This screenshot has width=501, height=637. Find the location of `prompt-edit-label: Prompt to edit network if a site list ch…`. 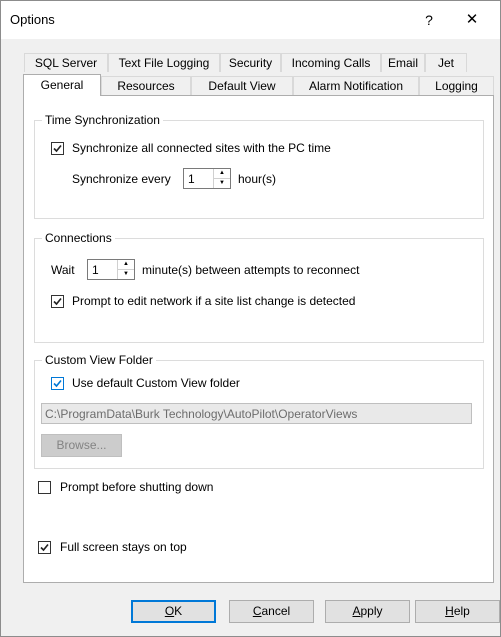

prompt-edit-label: Prompt to edit network if a site list ch… is located at coordinates (214, 301).